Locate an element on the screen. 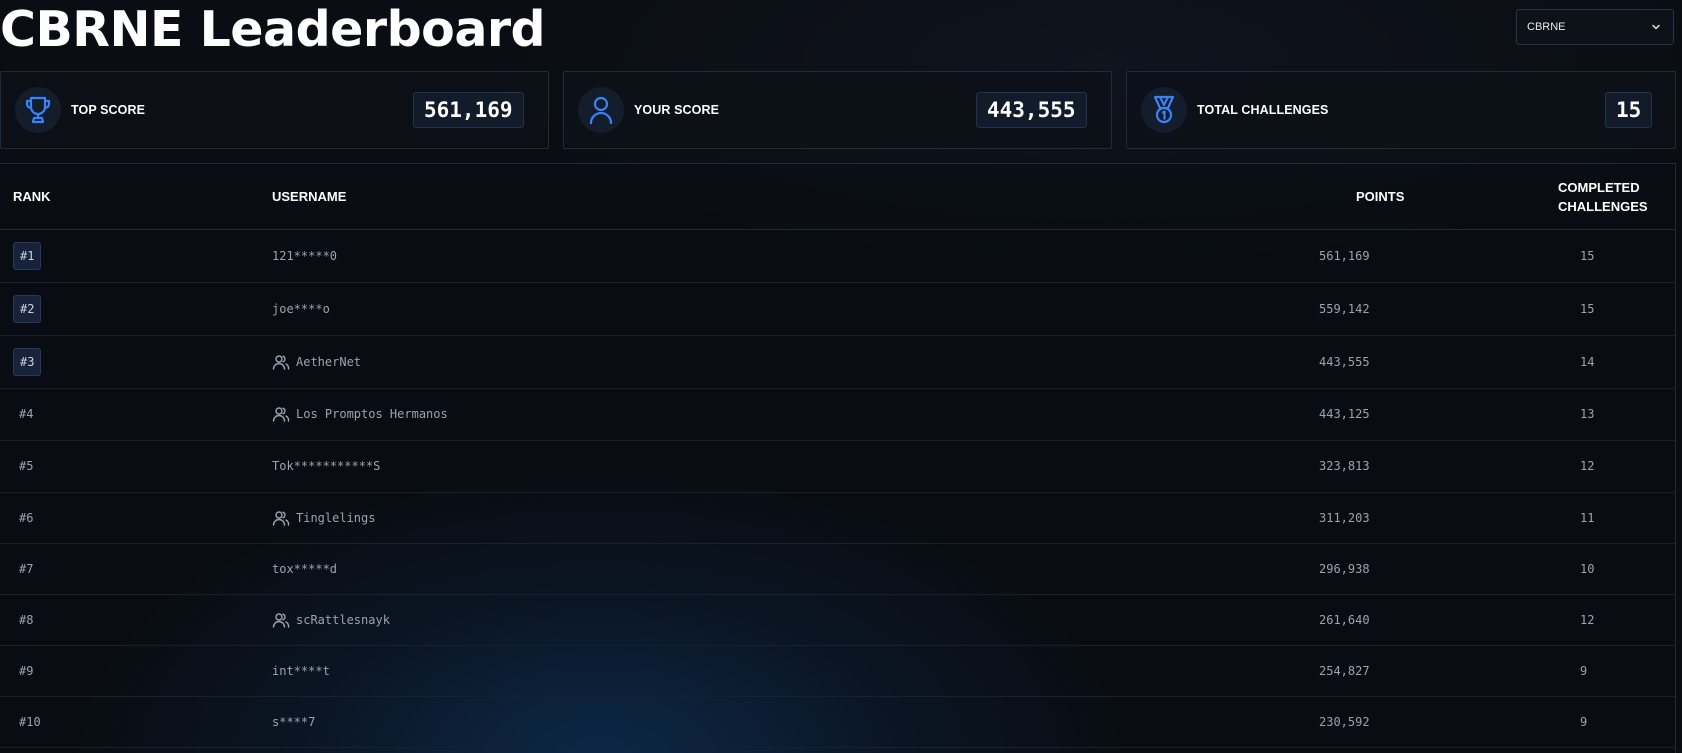 This screenshot has height=753, width=1682. table-row: #5 Tok***********S 323,813 12 is located at coordinates (837, 466).